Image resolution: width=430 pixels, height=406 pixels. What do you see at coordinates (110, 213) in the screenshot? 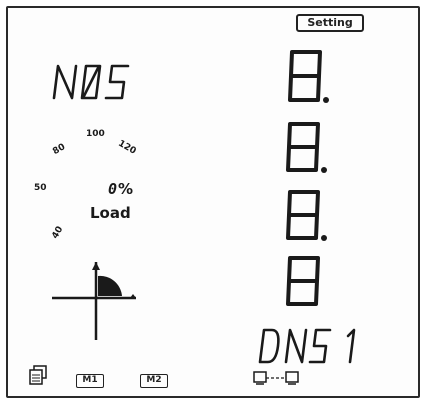
I see `load-label: Load` at bounding box center [110, 213].